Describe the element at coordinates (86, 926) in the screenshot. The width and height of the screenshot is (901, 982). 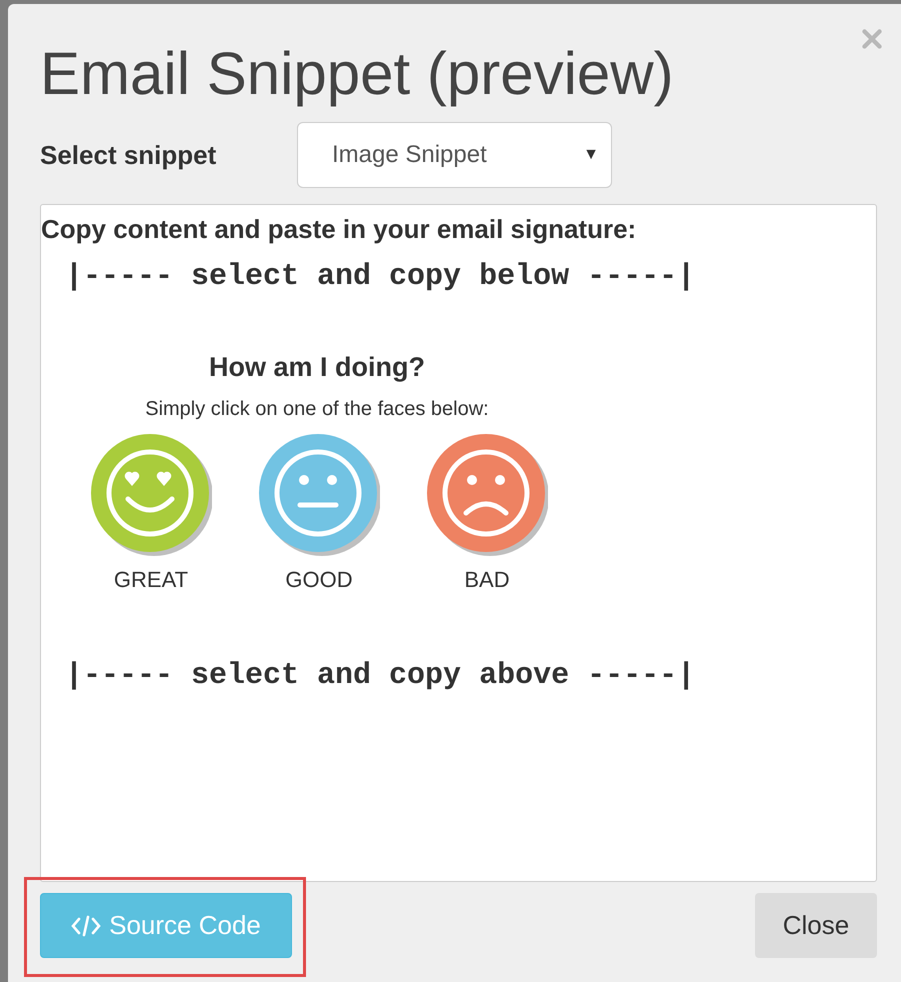
I see `code-icon` at that location.